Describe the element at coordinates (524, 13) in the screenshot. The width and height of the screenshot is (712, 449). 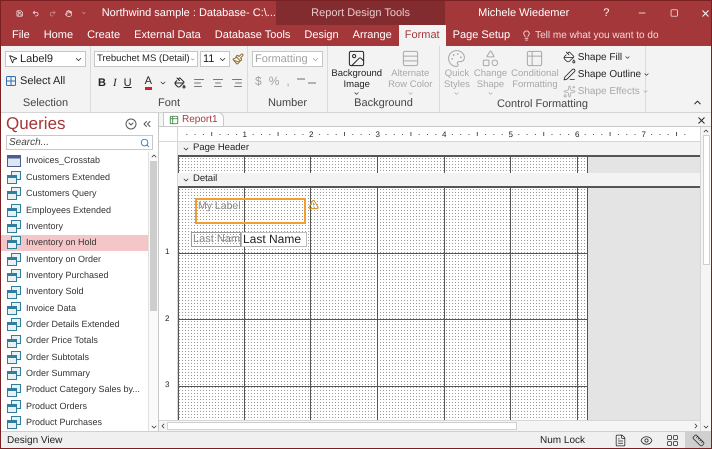
I see `user-name: Michele Wiedemer` at that location.